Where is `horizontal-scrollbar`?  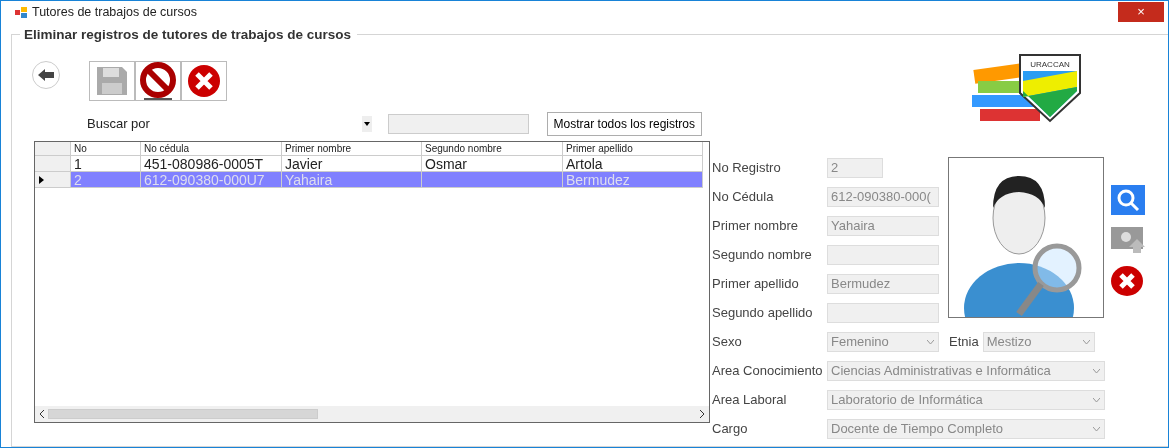
horizontal-scrollbar is located at coordinates (372, 414).